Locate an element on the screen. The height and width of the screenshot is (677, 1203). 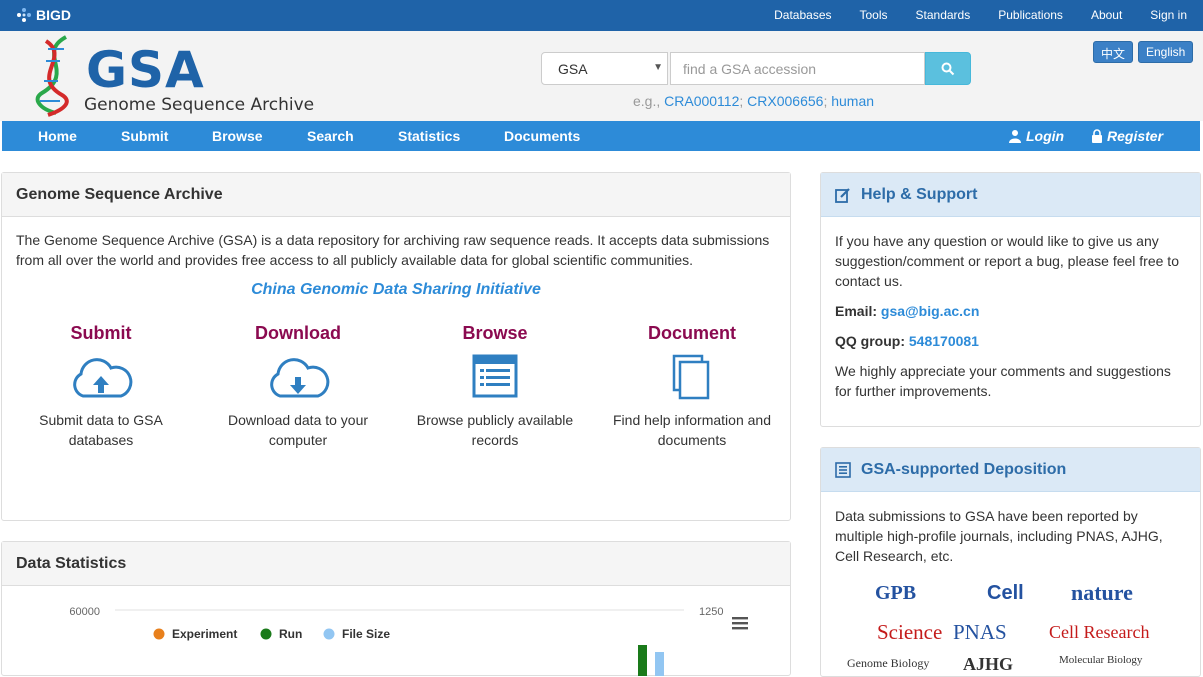
help-panel-header: Help & Support is located at coordinates (1010, 195).